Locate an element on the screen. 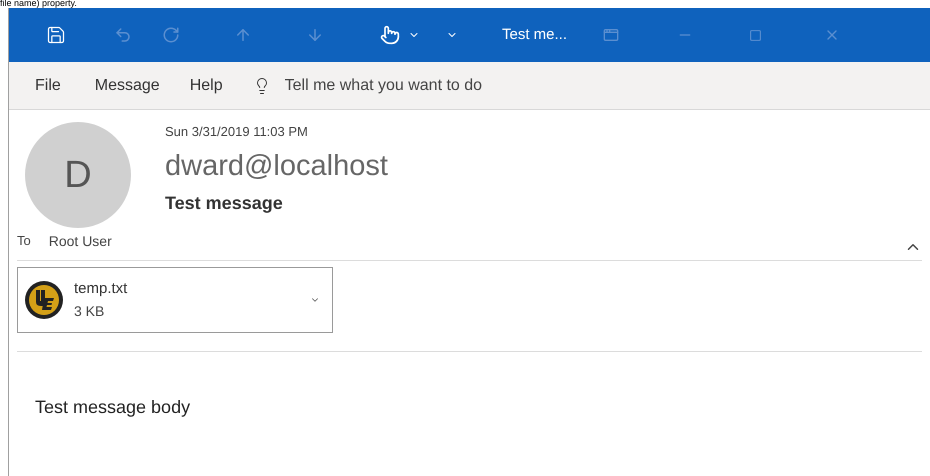  message-body: Test message body is located at coordinates (113, 407).